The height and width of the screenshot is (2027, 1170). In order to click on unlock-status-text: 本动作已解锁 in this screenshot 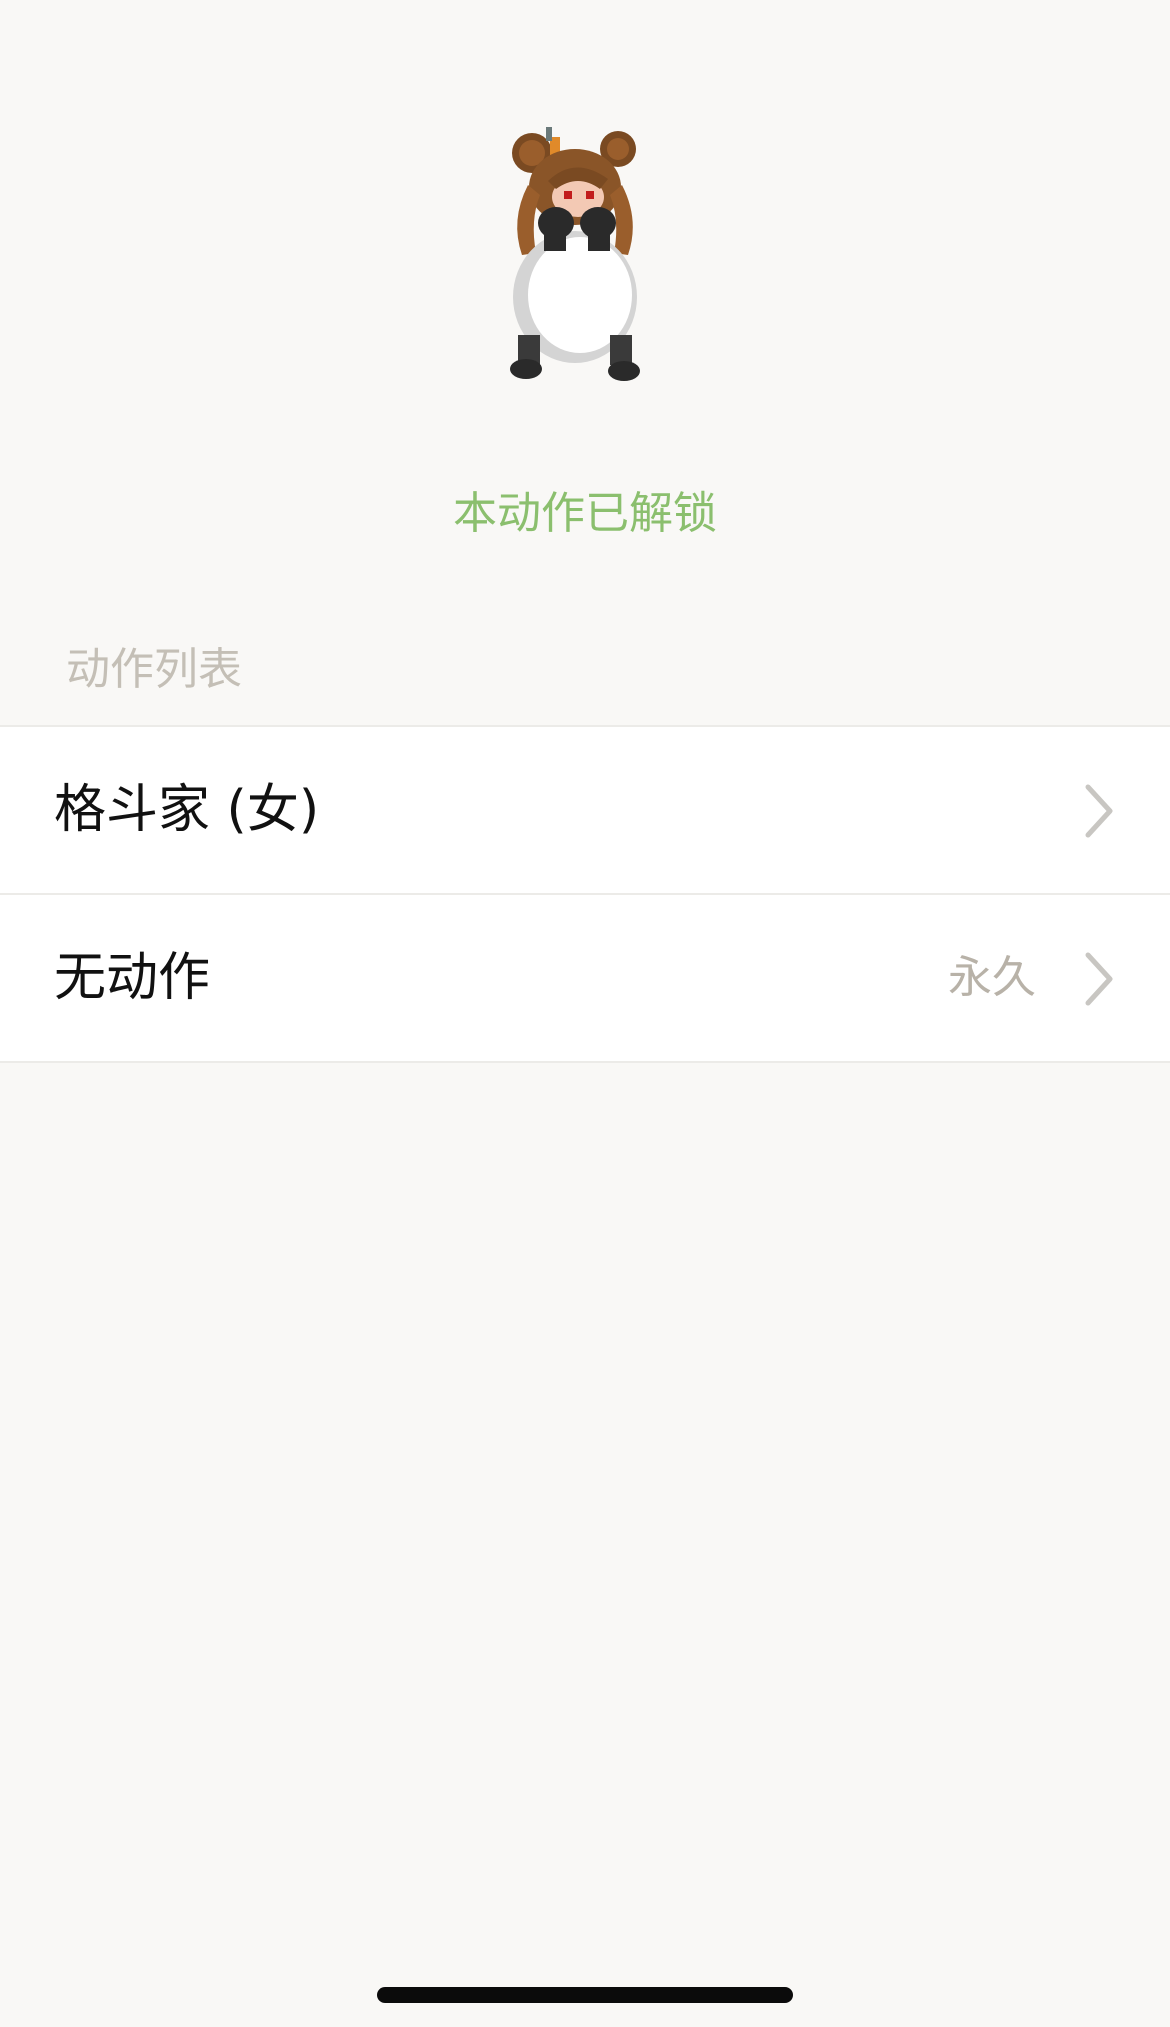, I will do `click(585, 513)`.